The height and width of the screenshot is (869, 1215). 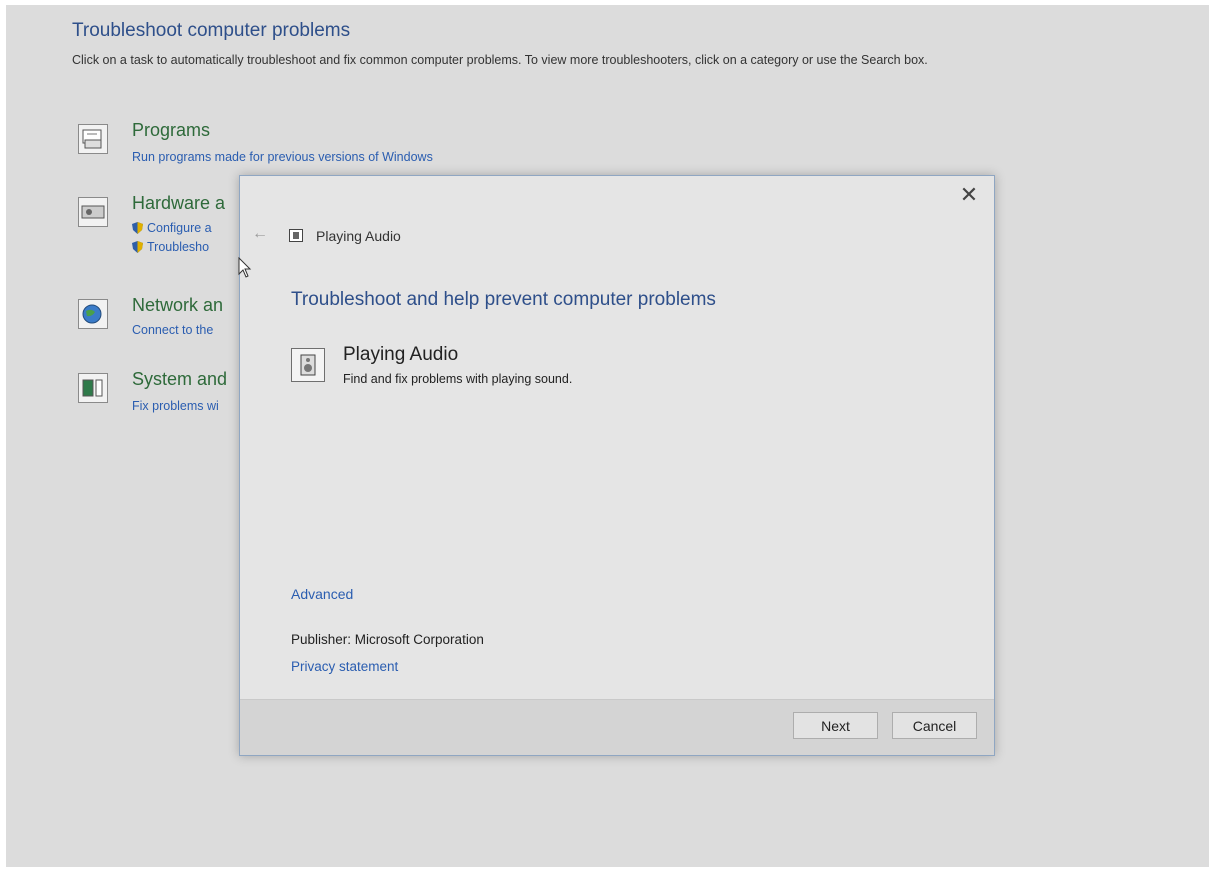 What do you see at coordinates (211, 30) in the screenshot?
I see `page-title: Troubleshoot computer problems` at bounding box center [211, 30].